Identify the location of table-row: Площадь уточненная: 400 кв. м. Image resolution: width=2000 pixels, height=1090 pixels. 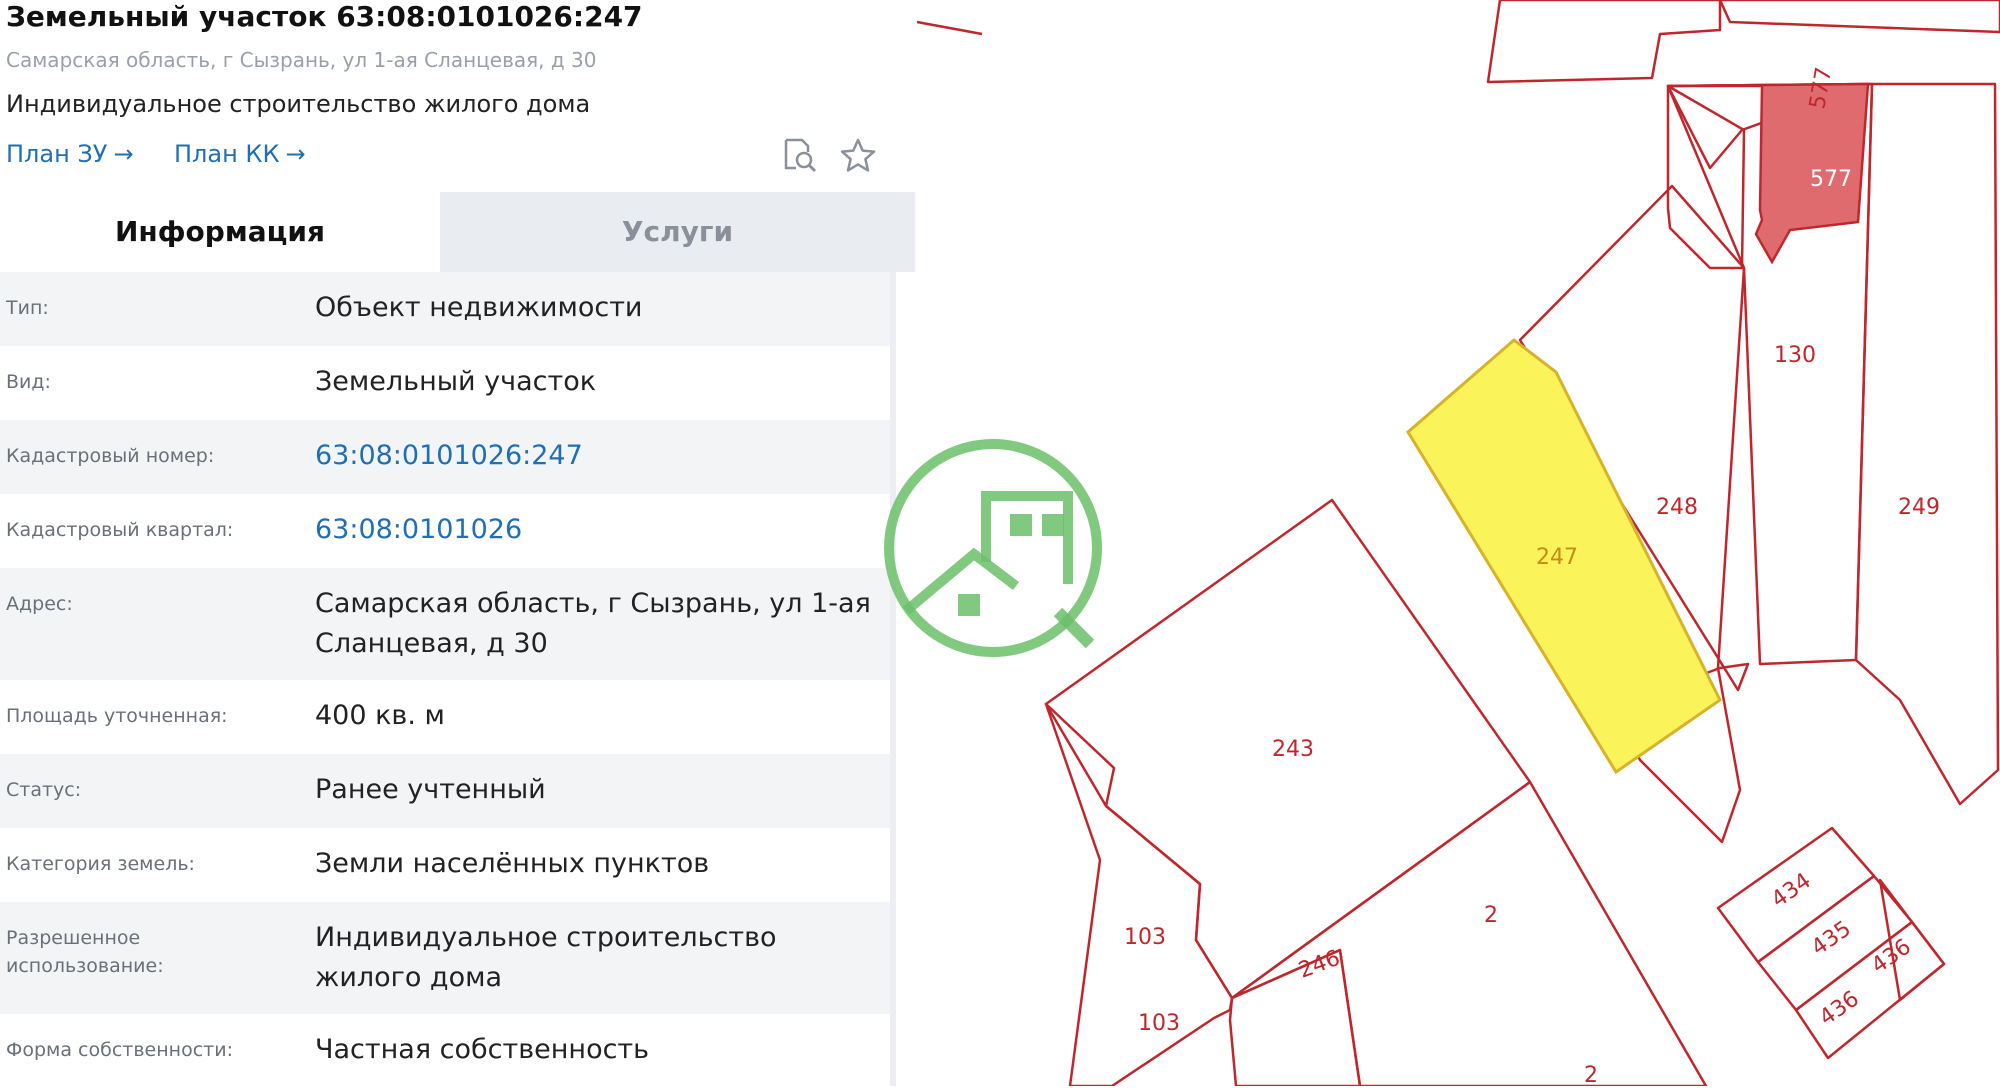
(445, 717).